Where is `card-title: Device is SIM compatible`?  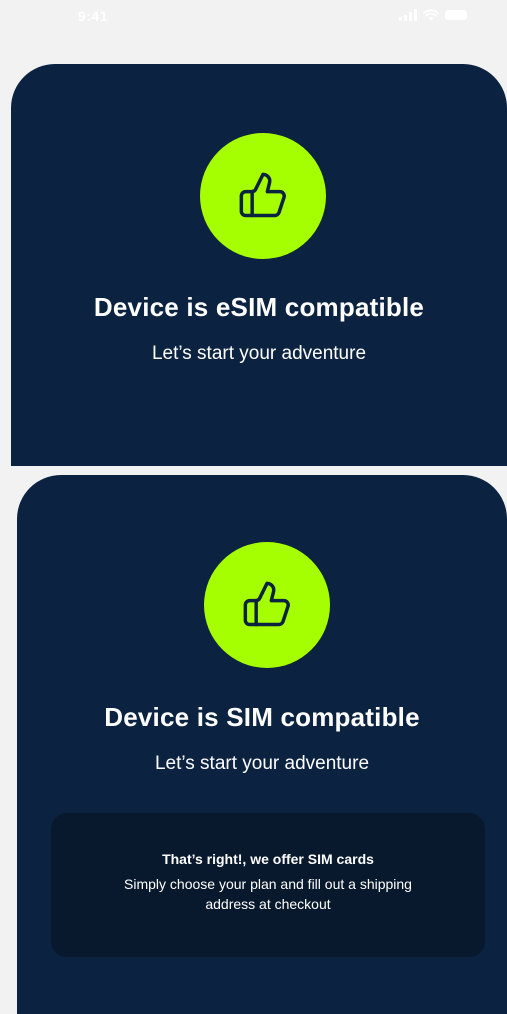
card-title: Device is SIM compatible is located at coordinates (262, 717).